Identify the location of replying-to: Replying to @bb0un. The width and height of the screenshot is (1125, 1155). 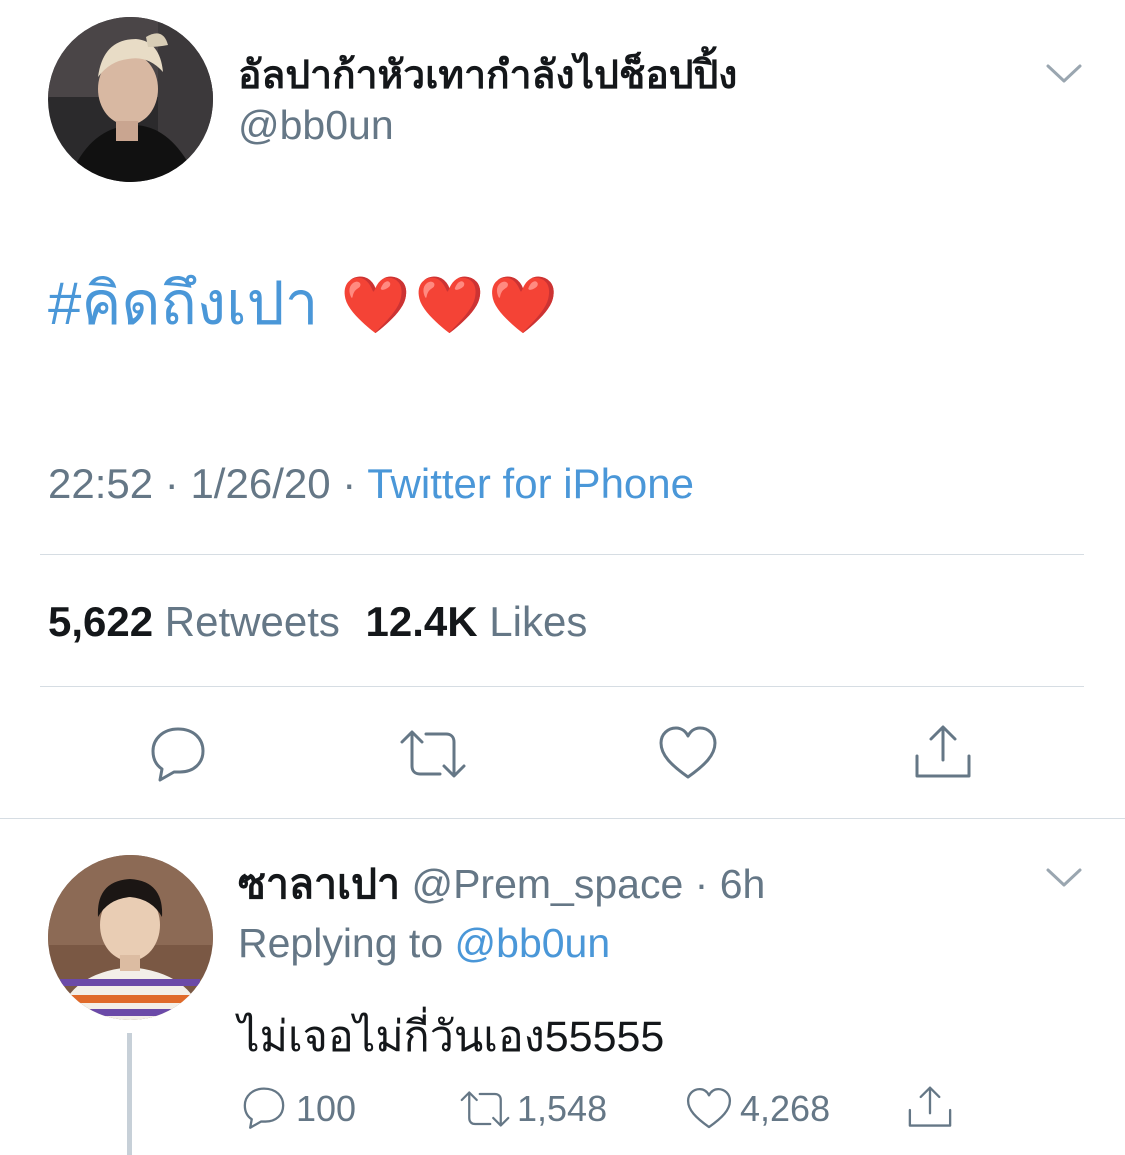
(424, 943).